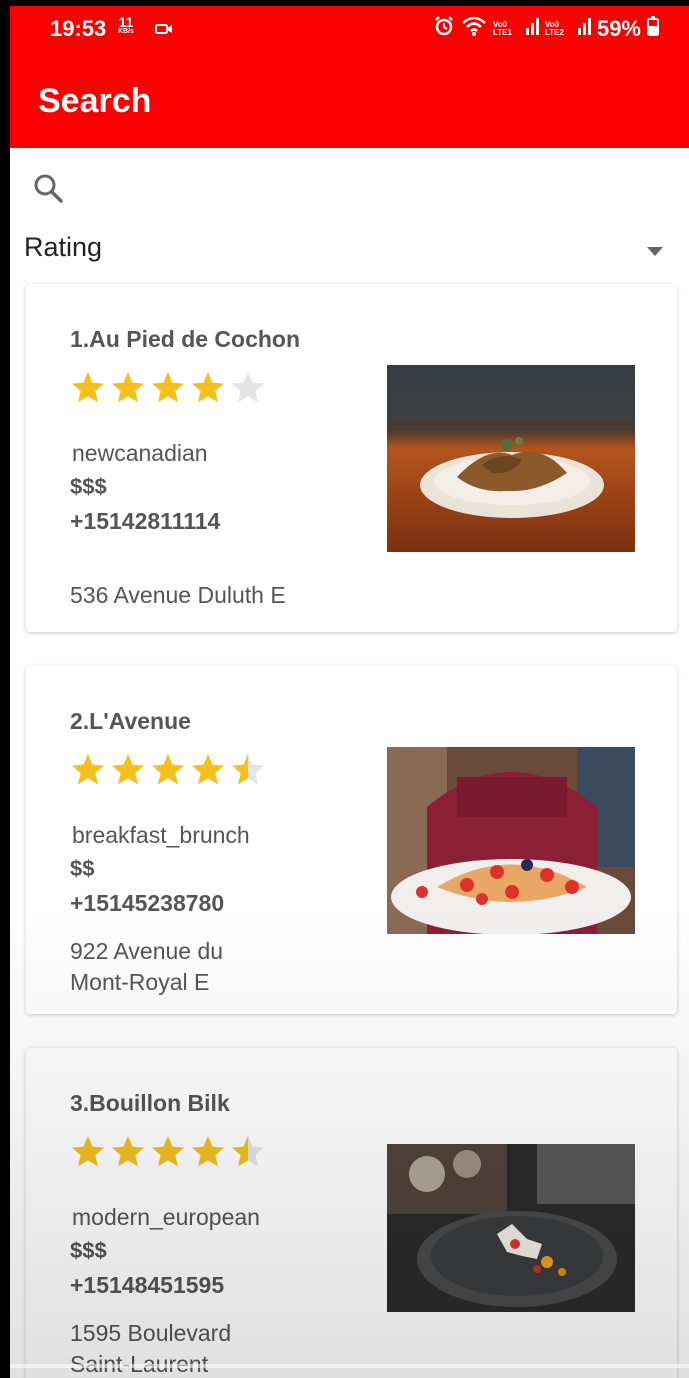 The width and height of the screenshot is (689, 1378). Describe the element at coordinates (145, 521) in the screenshot. I see `restaurant-phone: +15142811114` at that location.